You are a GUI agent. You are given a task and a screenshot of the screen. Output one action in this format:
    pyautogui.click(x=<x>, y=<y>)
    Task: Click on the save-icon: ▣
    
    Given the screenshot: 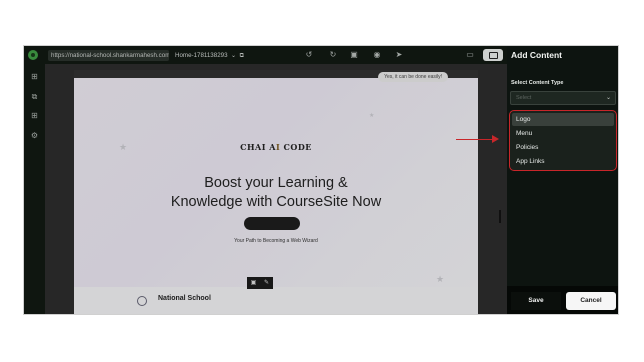 What is the action you would take?
    pyautogui.click(x=354, y=55)
    